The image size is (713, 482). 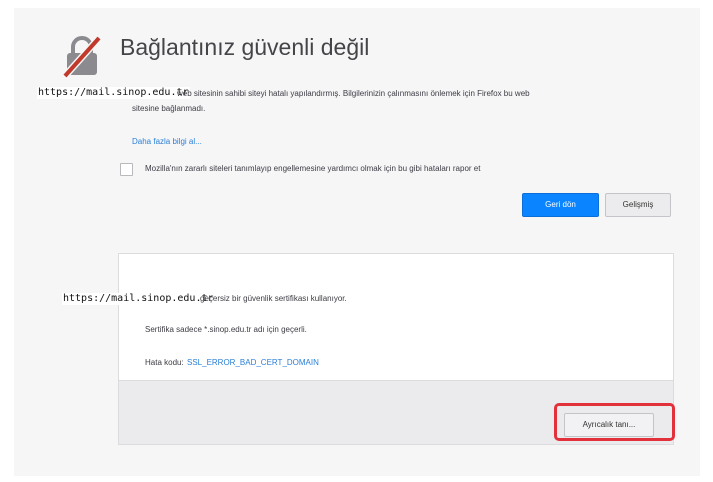 I want to click on highlight-box, so click(x=614, y=422).